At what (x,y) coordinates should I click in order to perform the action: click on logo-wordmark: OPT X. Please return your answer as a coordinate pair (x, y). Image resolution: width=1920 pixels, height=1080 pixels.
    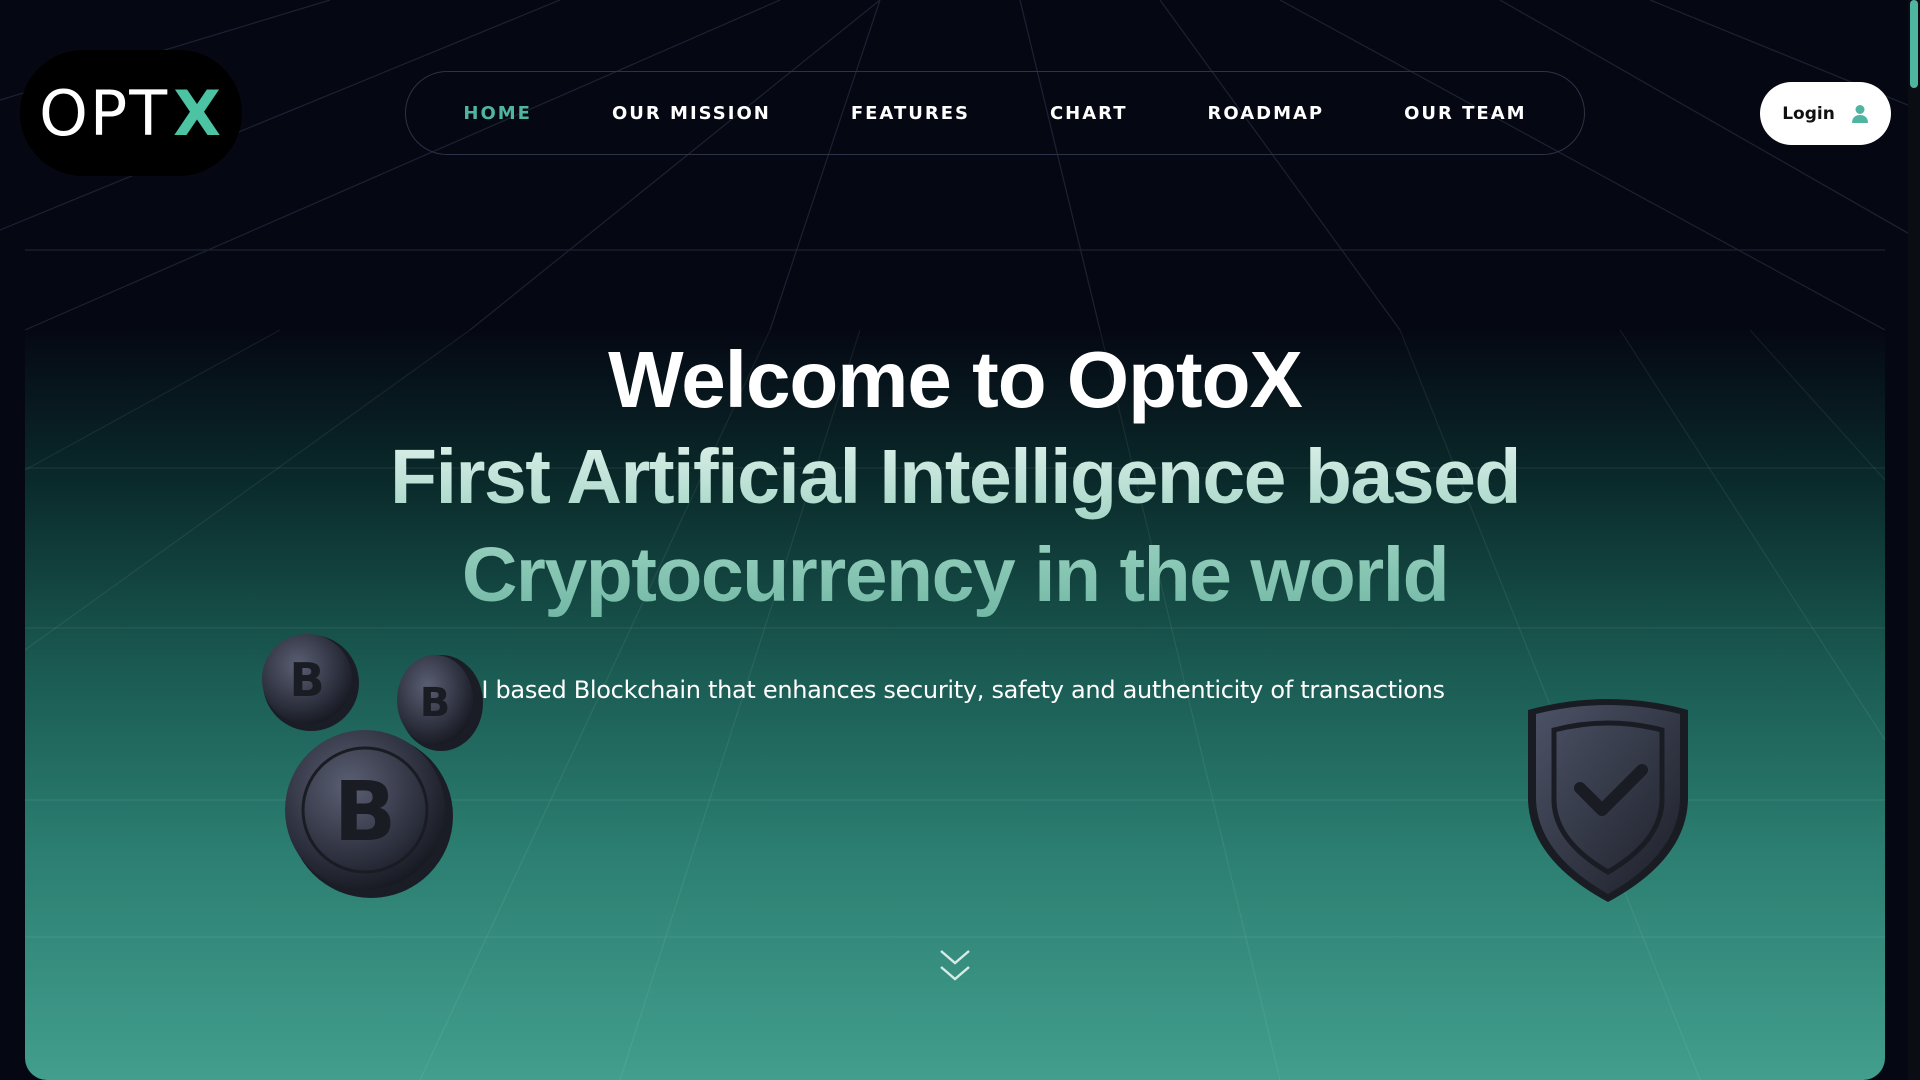
    Looking at the image, I should click on (131, 113).